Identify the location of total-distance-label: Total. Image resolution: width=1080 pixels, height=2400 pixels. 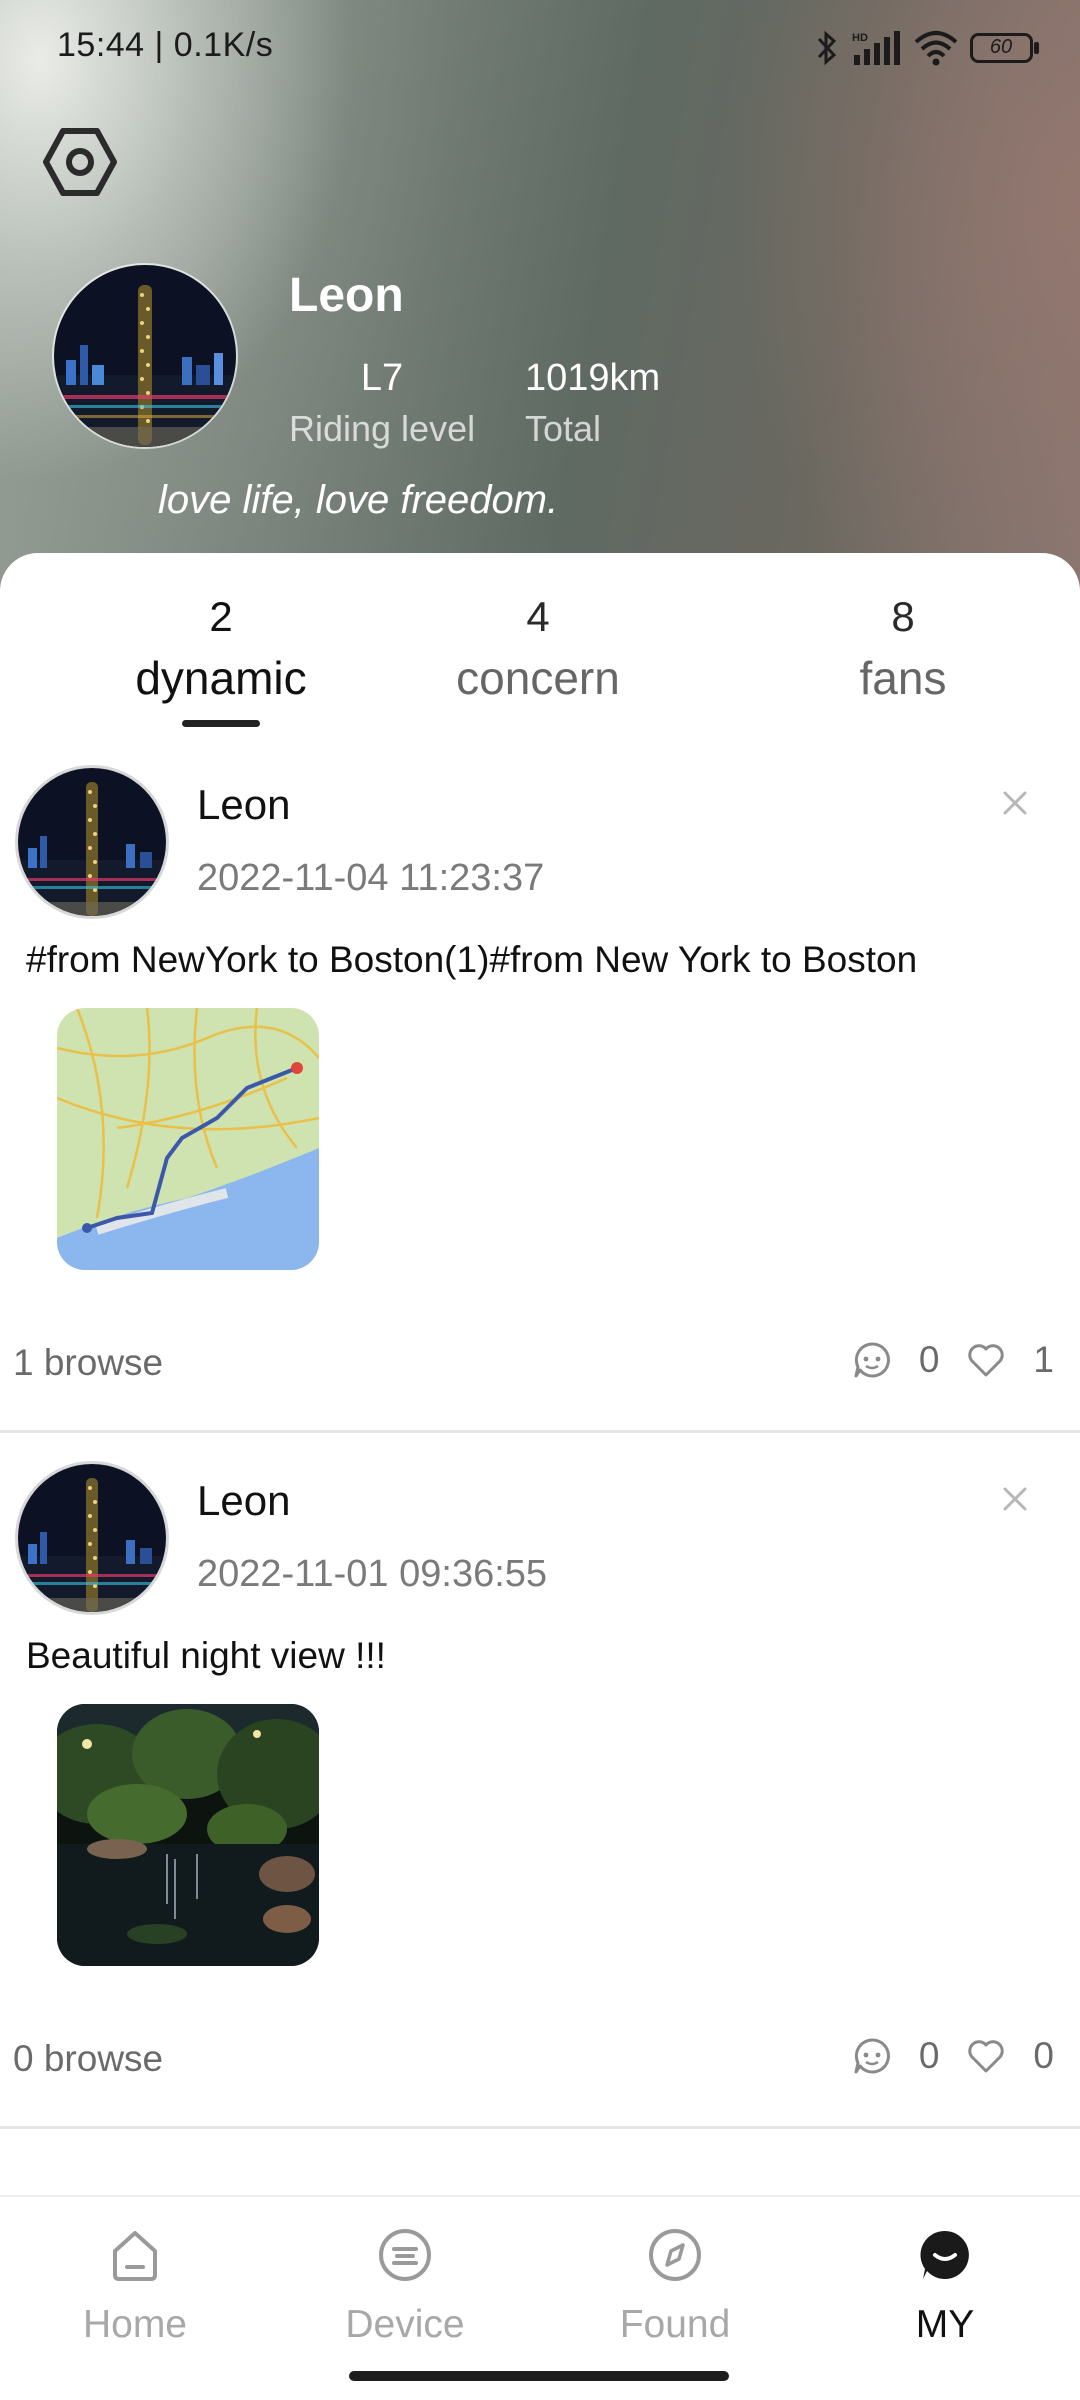
(563, 428).